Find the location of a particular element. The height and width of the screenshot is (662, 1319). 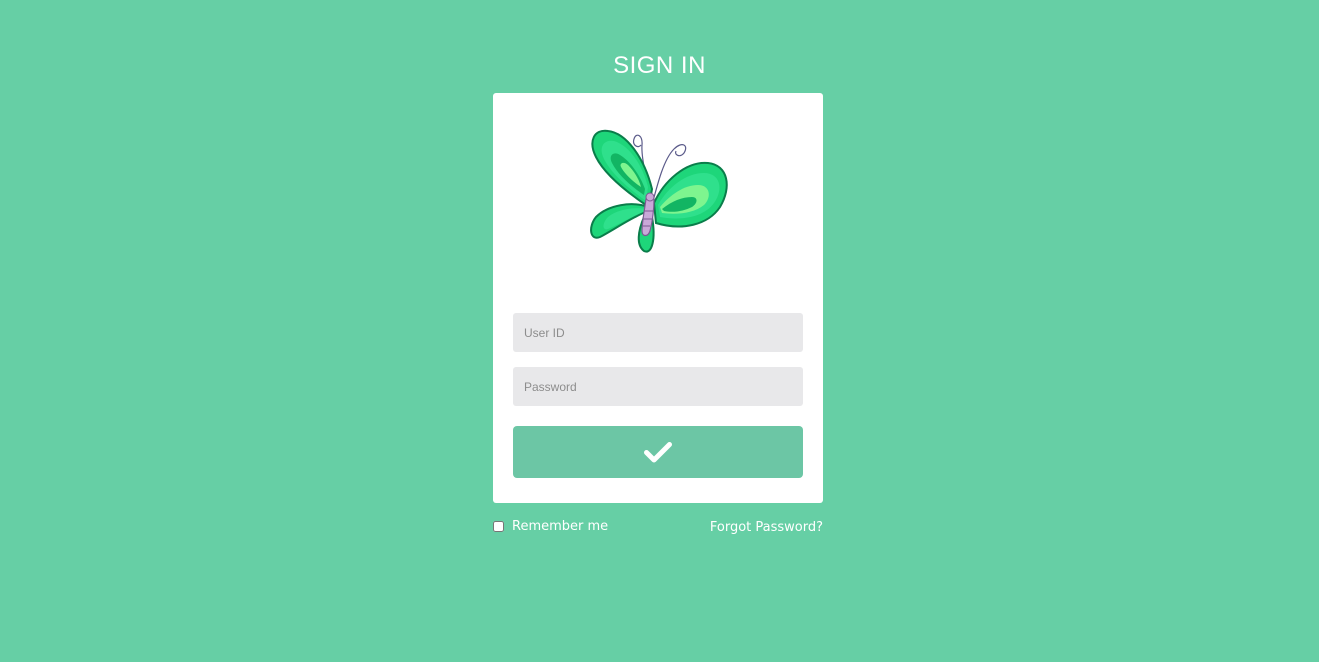

remember-me: Remember me is located at coordinates (550, 526).